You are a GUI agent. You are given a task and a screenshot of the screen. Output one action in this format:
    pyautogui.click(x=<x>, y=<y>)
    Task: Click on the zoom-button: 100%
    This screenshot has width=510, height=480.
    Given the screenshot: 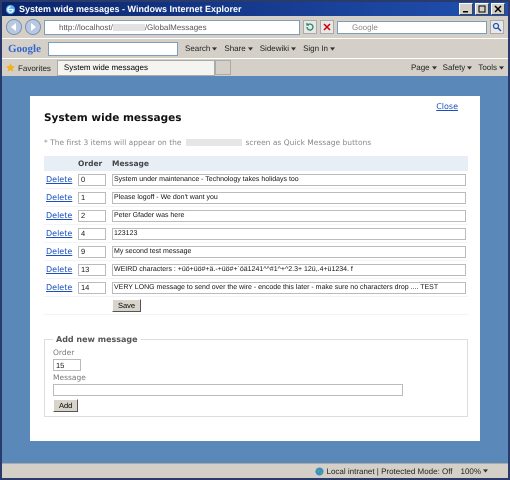 What is the action you would take?
    pyautogui.click(x=474, y=471)
    